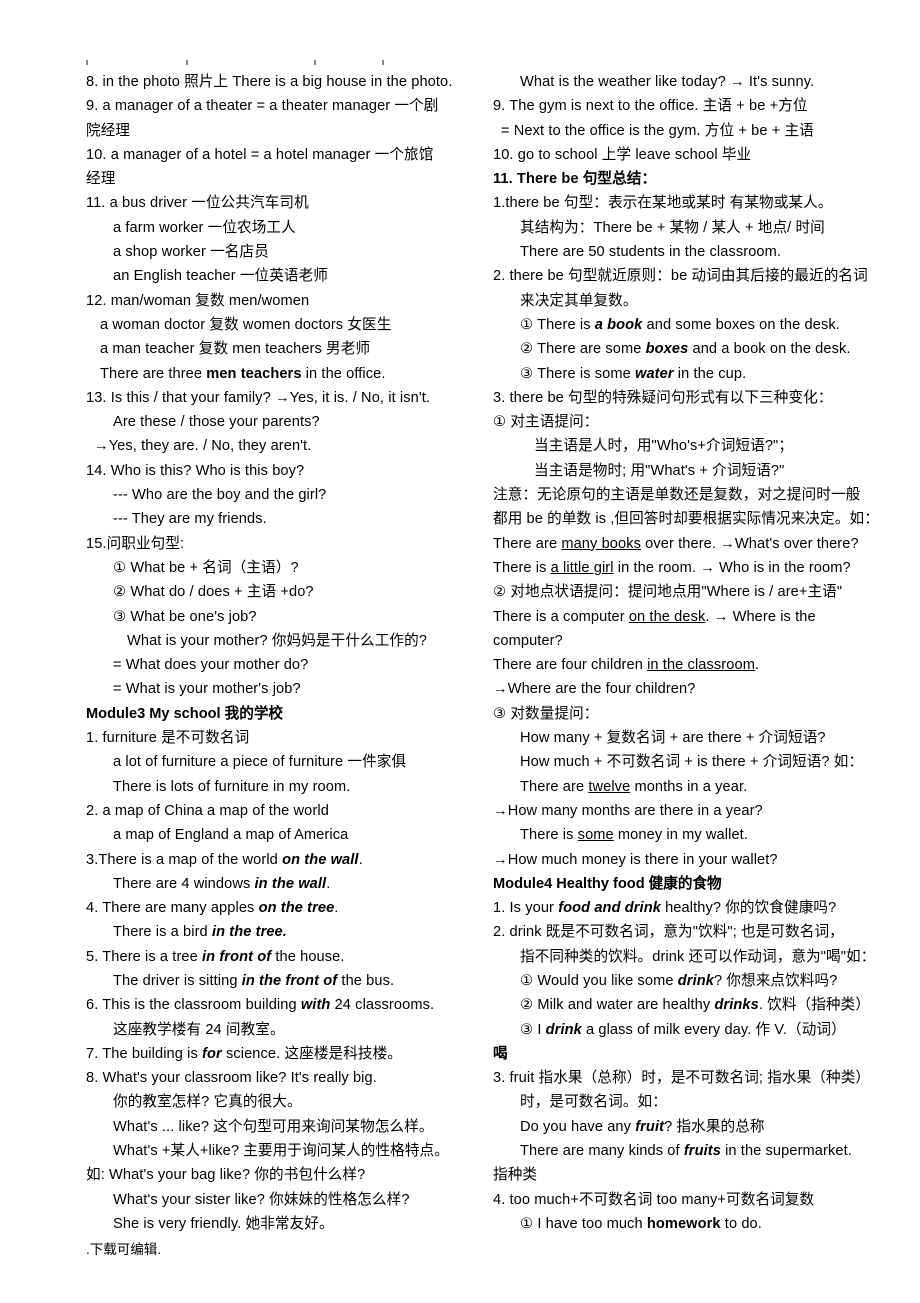  Describe the element at coordinates (663, 203) in the screenshot. I see `text-line: 1.there be 句型：表示在某地或某时 有某物或某人。` at that location.